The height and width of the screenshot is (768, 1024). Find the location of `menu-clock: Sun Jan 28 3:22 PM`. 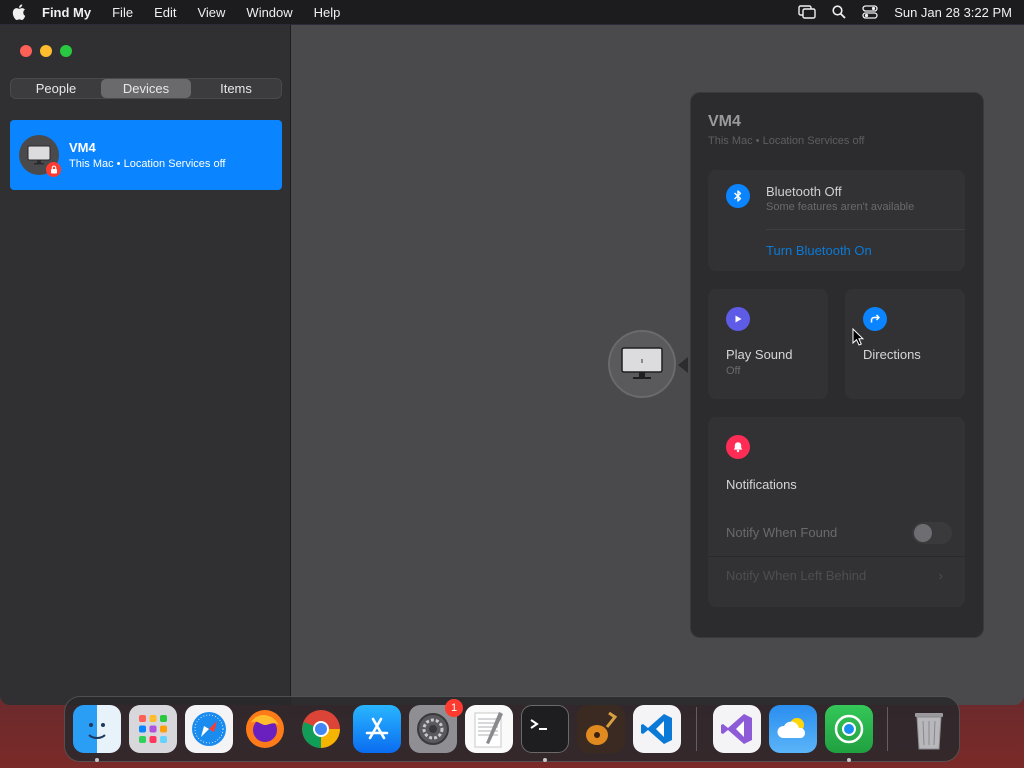

menu-clock: Sun Jan 28 3:22 PM is located at coordinates (953, 12).